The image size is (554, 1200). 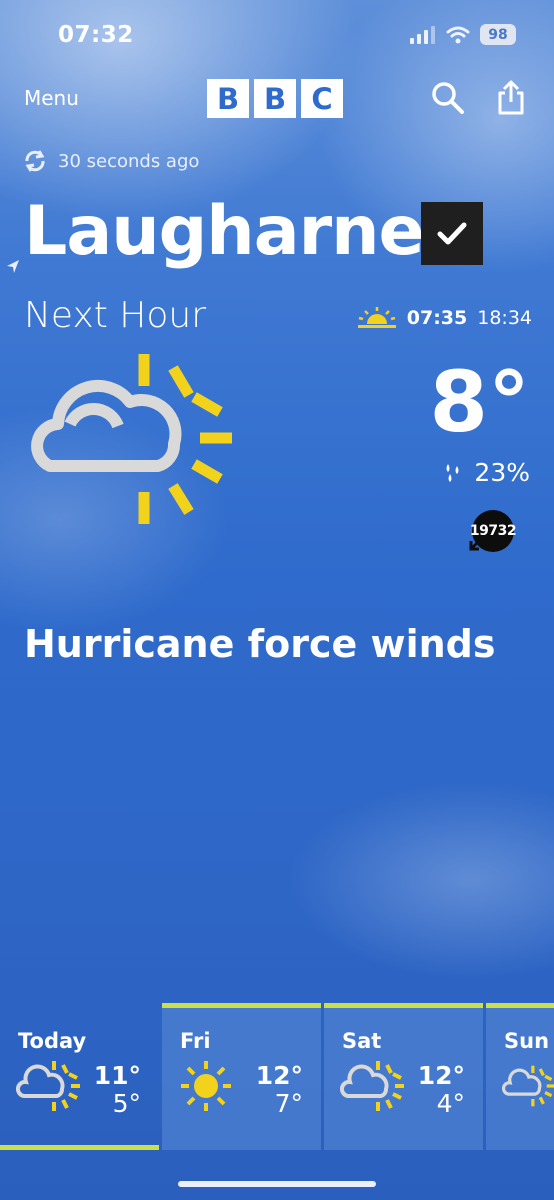 I want to click on precipitation-chance: 23%, so click(x=486, y=472).